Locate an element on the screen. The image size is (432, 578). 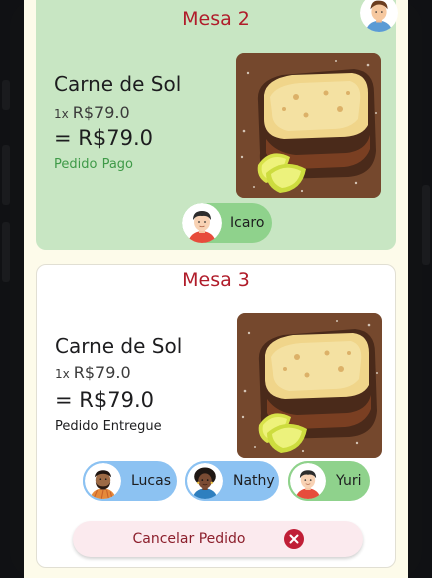
volume-up-button is located at coordinates (6, 95).